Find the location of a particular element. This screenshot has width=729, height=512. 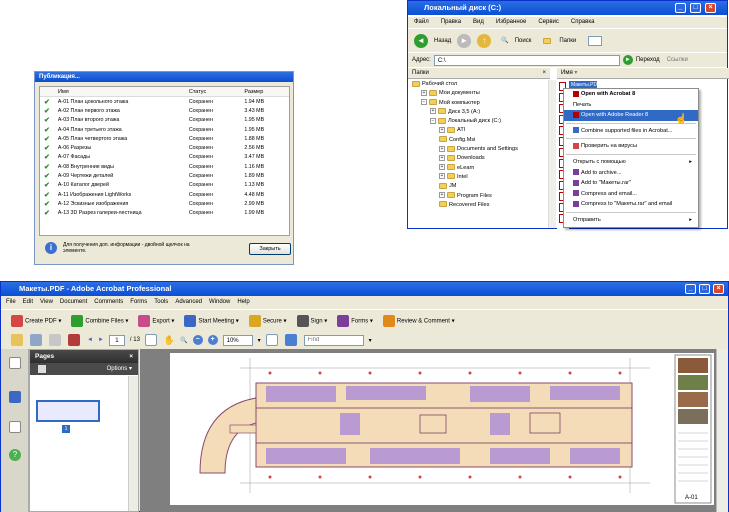

task-button: Combine Files ▾ is located at coordinates (99, 320).